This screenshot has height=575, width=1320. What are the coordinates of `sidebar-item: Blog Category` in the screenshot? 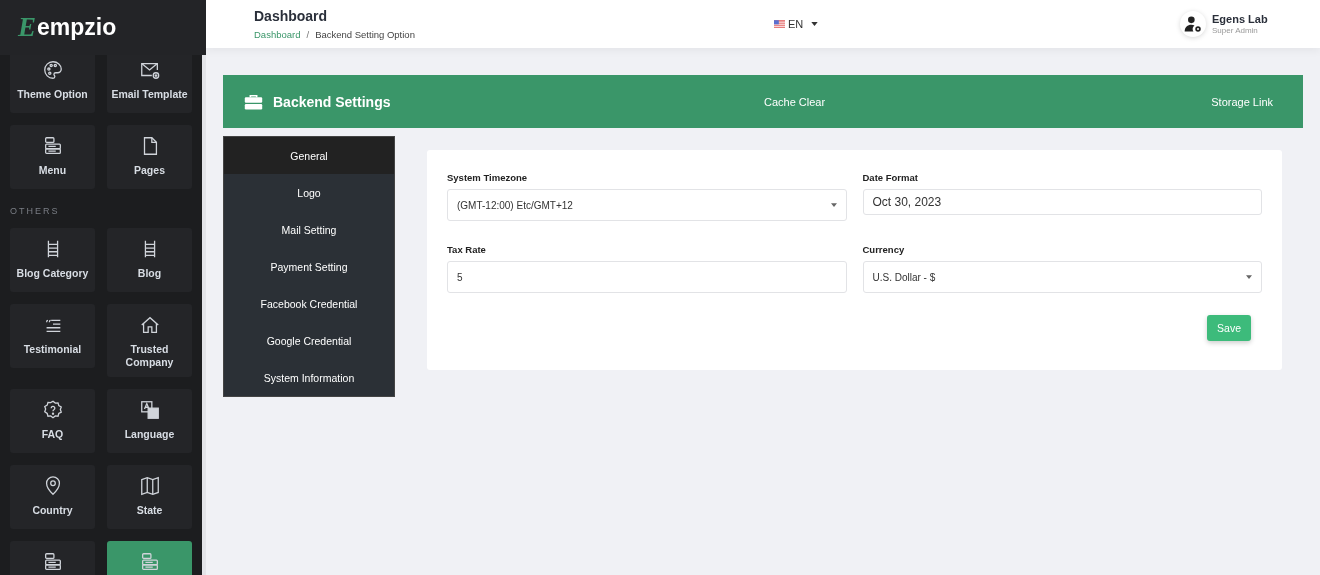 It's located at (52, 260).